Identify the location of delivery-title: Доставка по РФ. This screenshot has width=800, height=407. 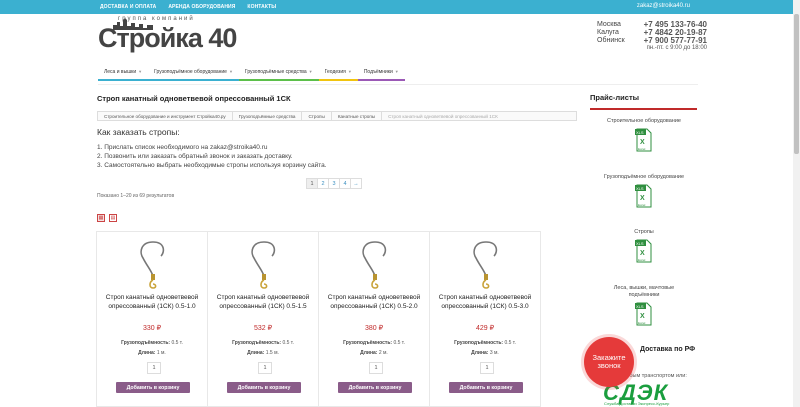
(668, 349).